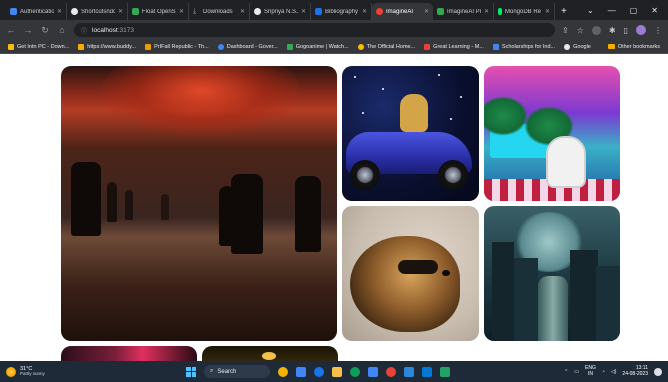 Image resolution: width=668 pixels, height=382 pixels. I want to click on clock: 13:11 24-08-2023, so click(635, 371).